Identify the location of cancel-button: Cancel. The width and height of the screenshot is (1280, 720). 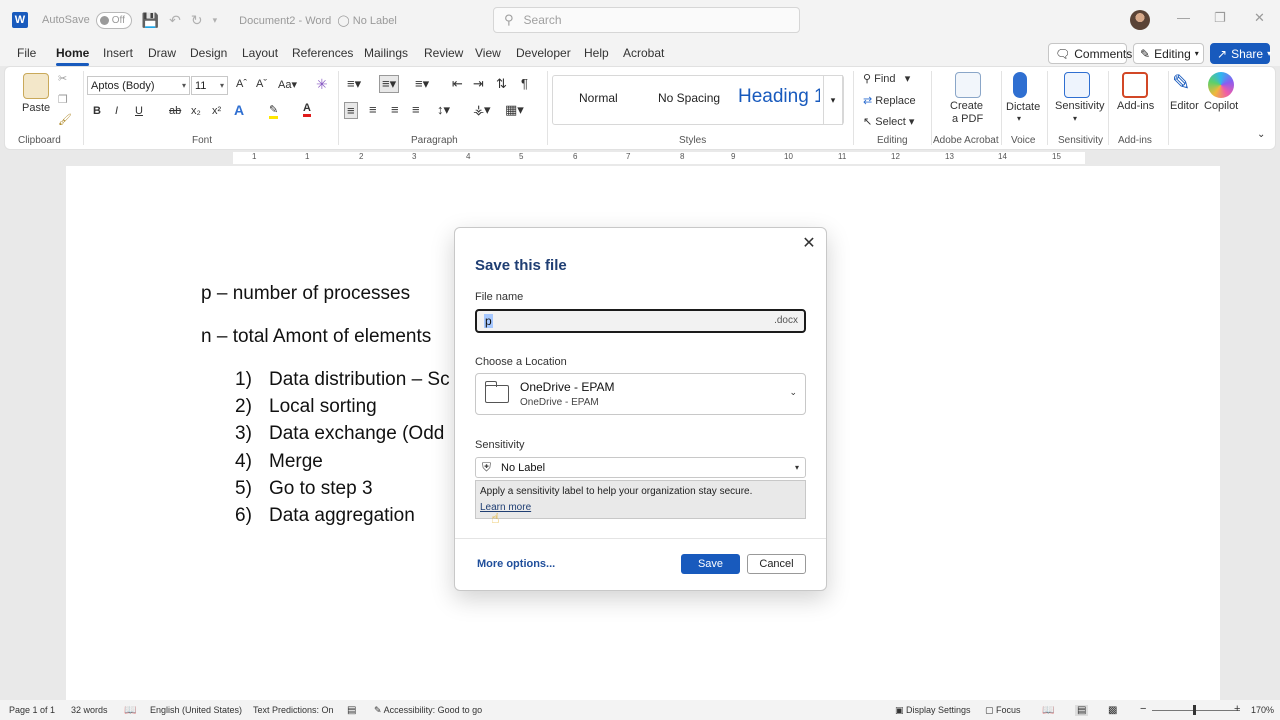
(776, 564).